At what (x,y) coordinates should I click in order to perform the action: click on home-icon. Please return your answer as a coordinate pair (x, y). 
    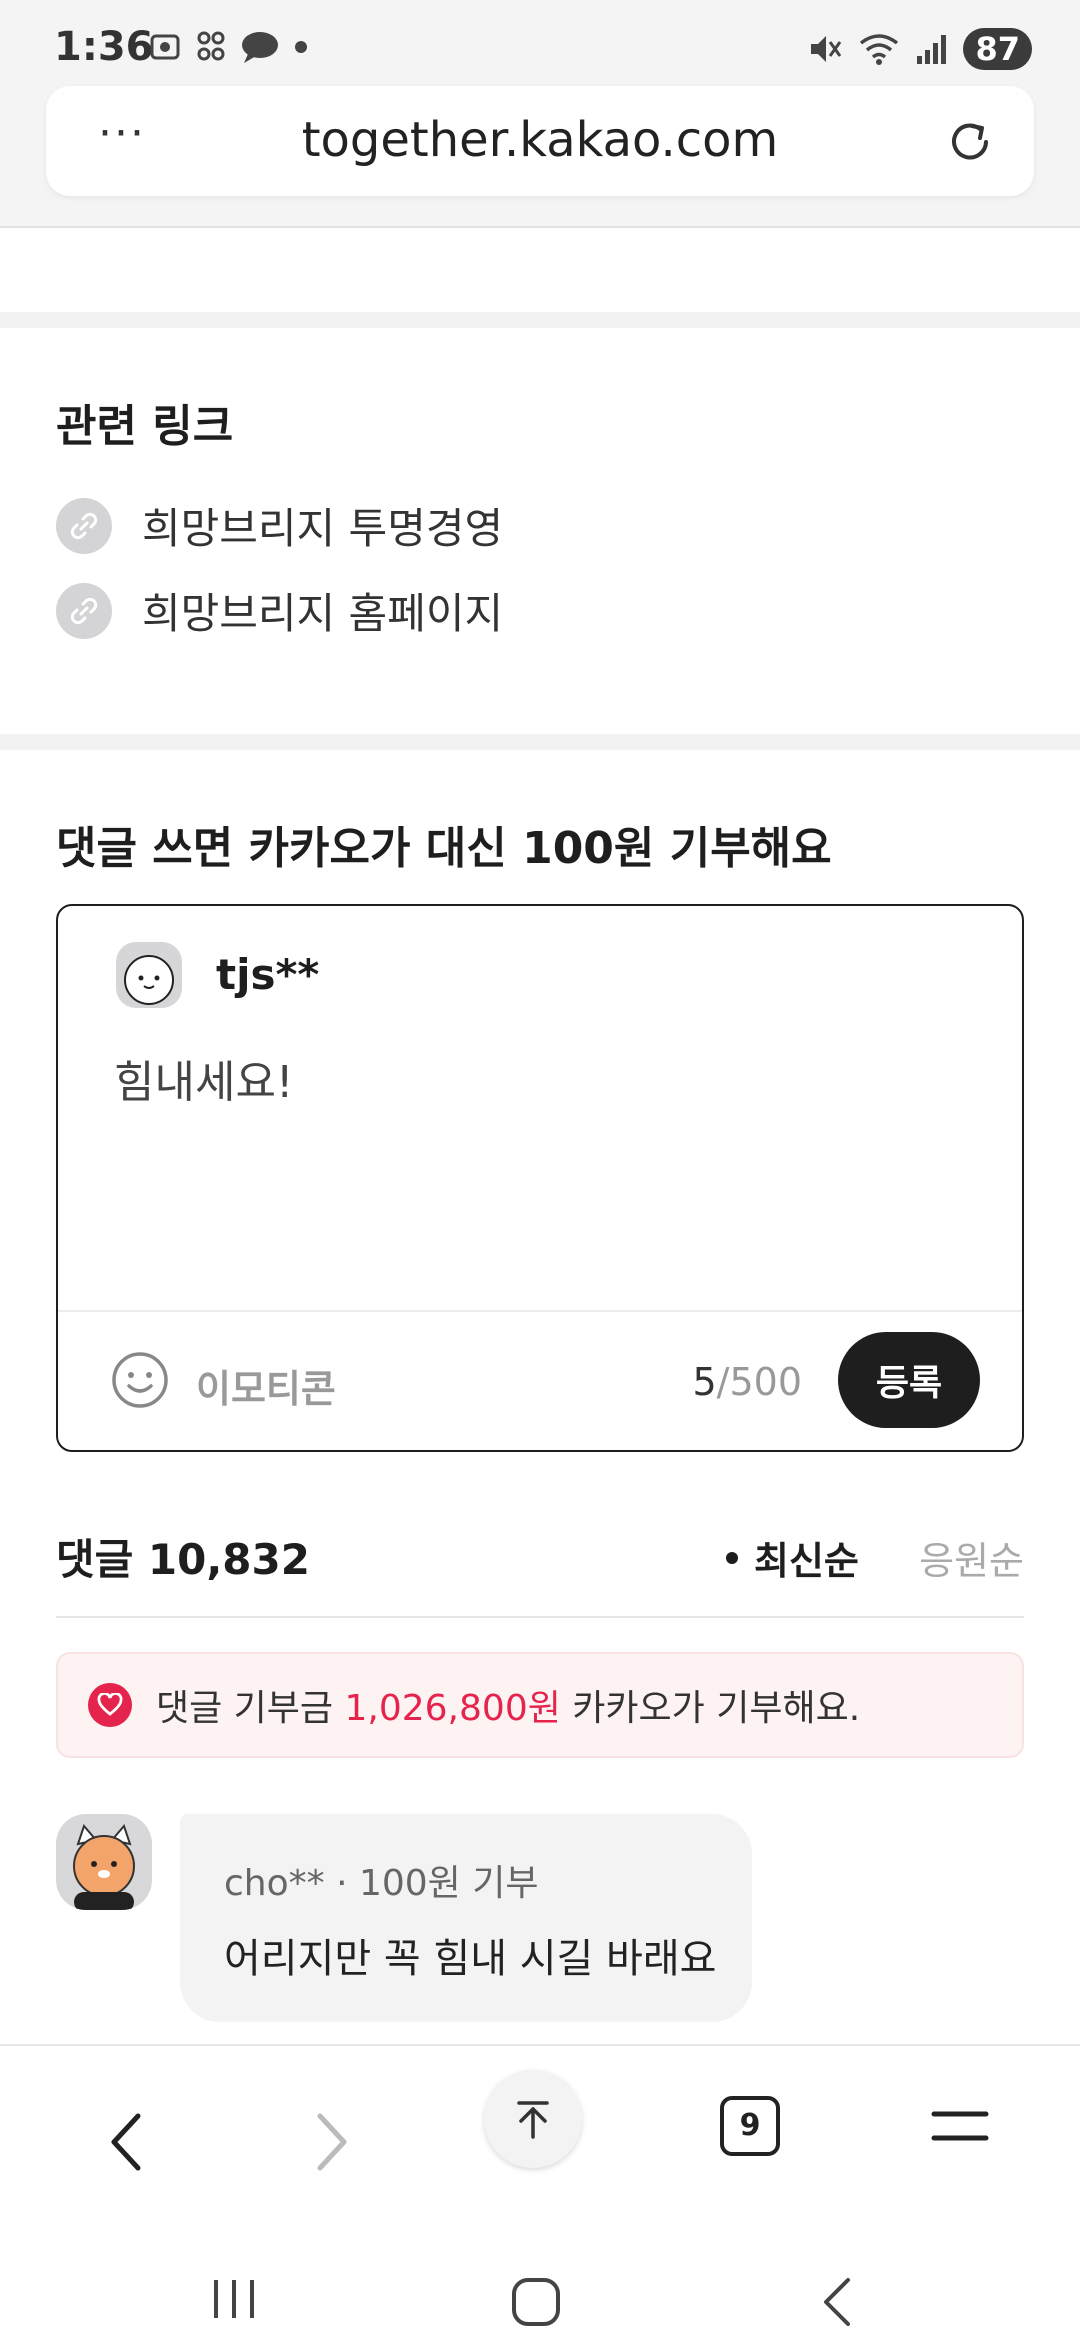
    Looking at the image, I should click on (536, 2302).